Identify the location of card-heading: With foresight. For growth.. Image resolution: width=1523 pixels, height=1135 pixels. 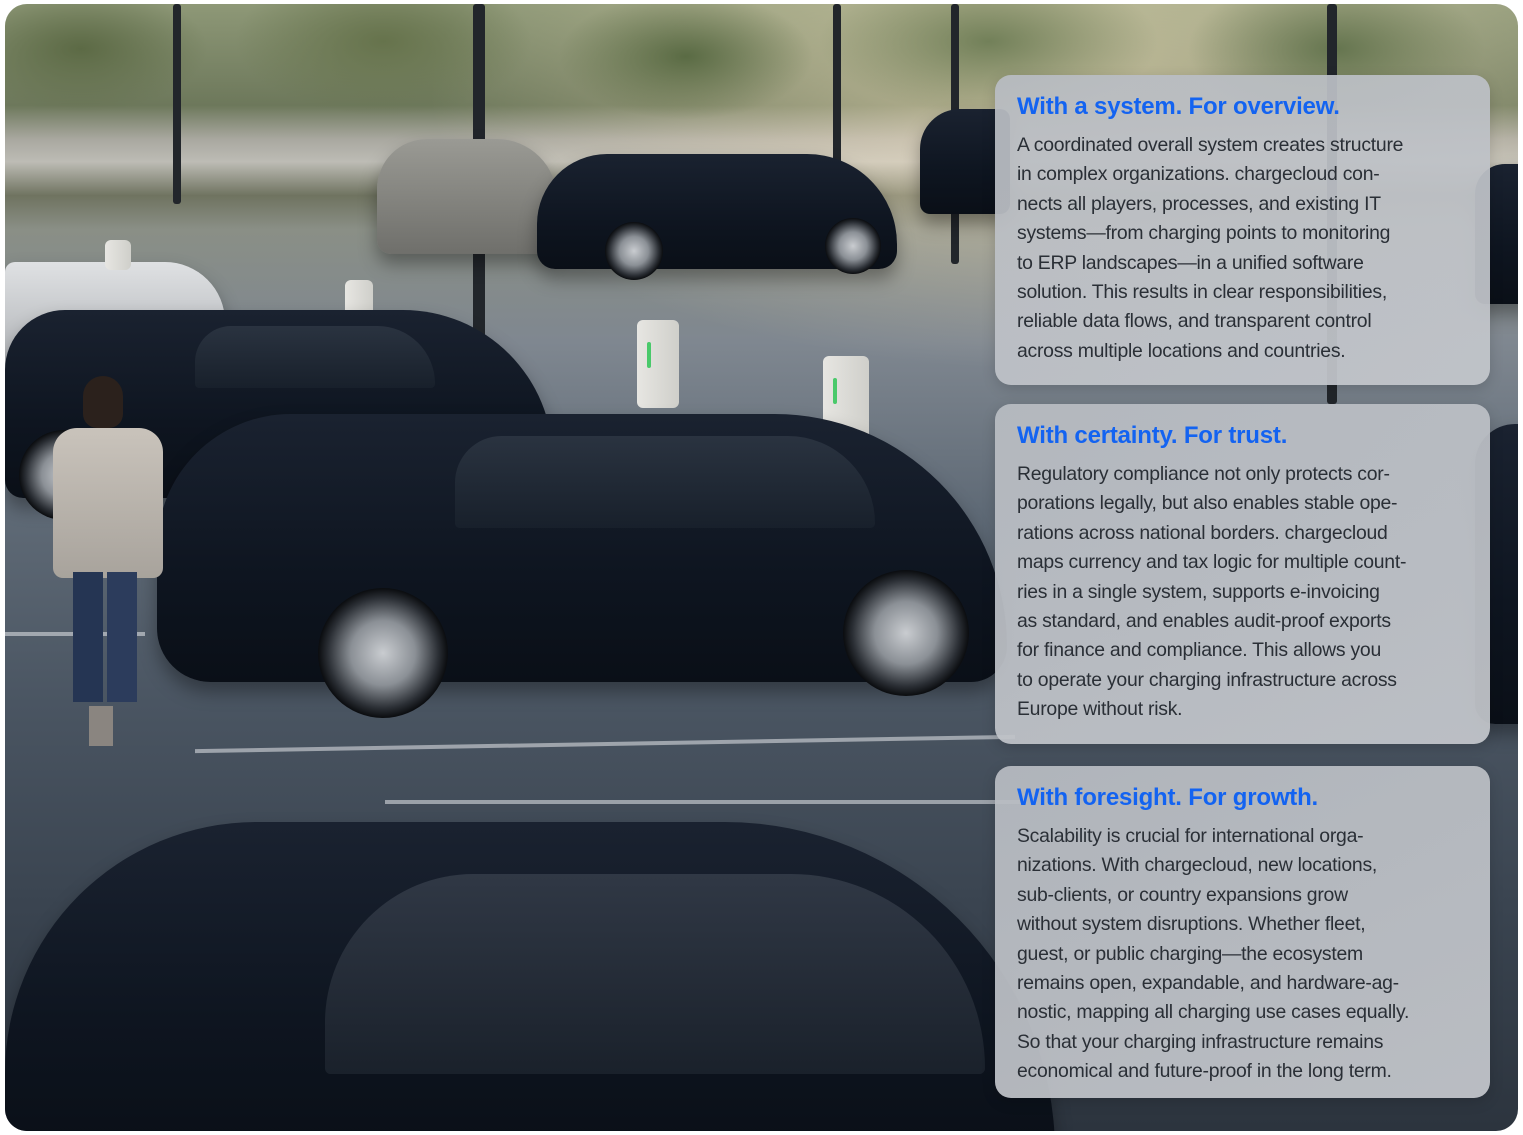
(1168, 797).